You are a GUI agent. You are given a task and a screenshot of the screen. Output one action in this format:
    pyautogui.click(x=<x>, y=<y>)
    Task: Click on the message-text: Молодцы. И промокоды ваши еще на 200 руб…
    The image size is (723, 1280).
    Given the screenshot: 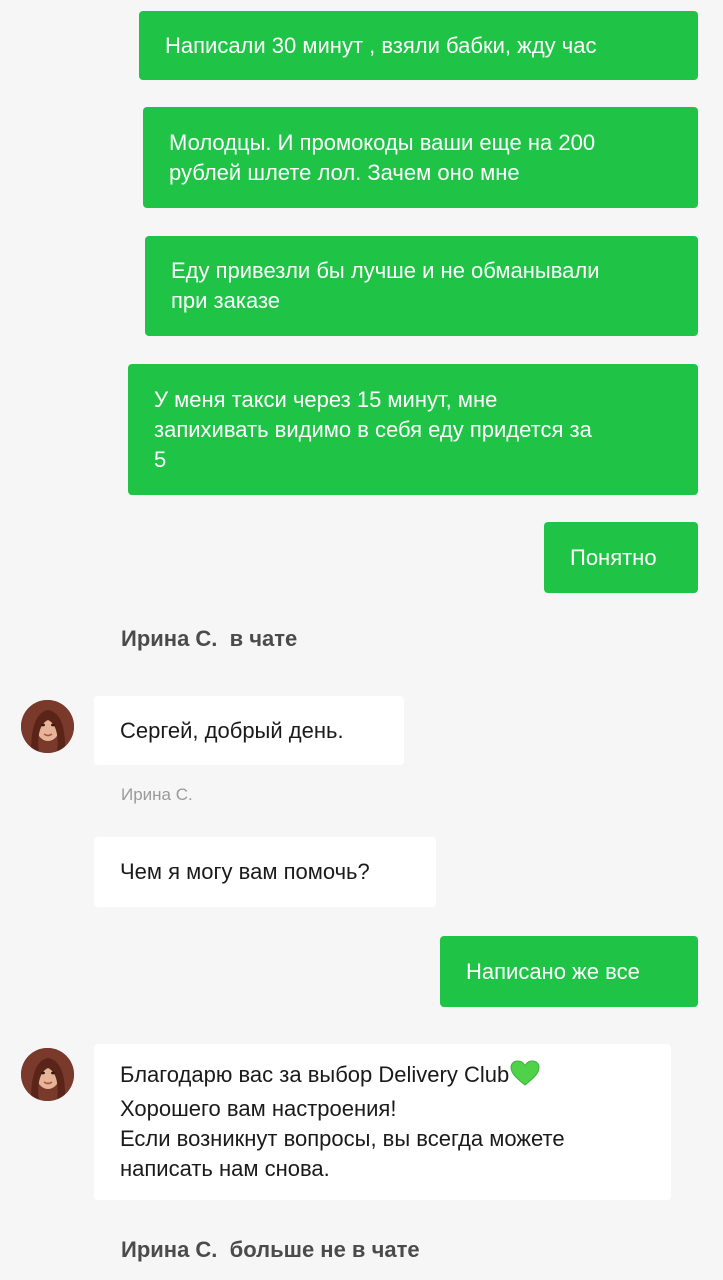 What is the action you would take?
    pyautogui.click(x=382, y=157)
    